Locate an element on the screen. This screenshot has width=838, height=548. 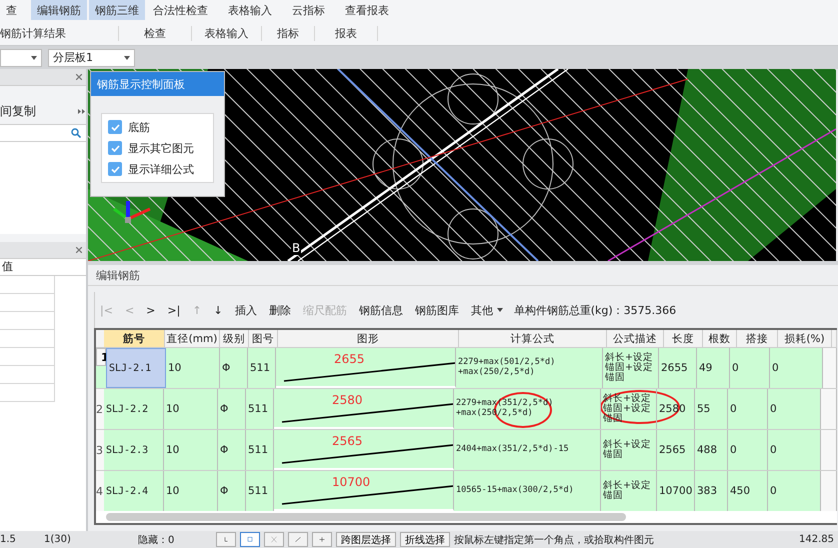
column-header: 级别 is located at coordinates (234, 338).